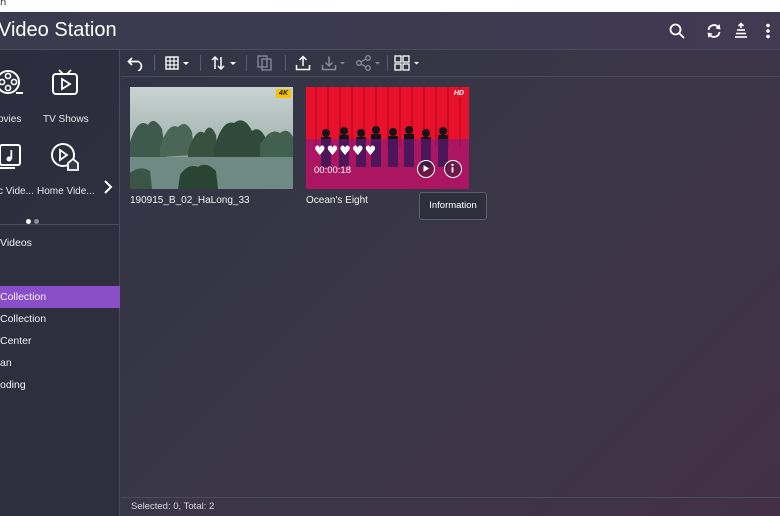 The height and width of the screenshot is (516, 780). Describe the element at coordinates (345, 151) in the screenshot. I see `rating-hearts: ♥♥♥♥♥` at that location.